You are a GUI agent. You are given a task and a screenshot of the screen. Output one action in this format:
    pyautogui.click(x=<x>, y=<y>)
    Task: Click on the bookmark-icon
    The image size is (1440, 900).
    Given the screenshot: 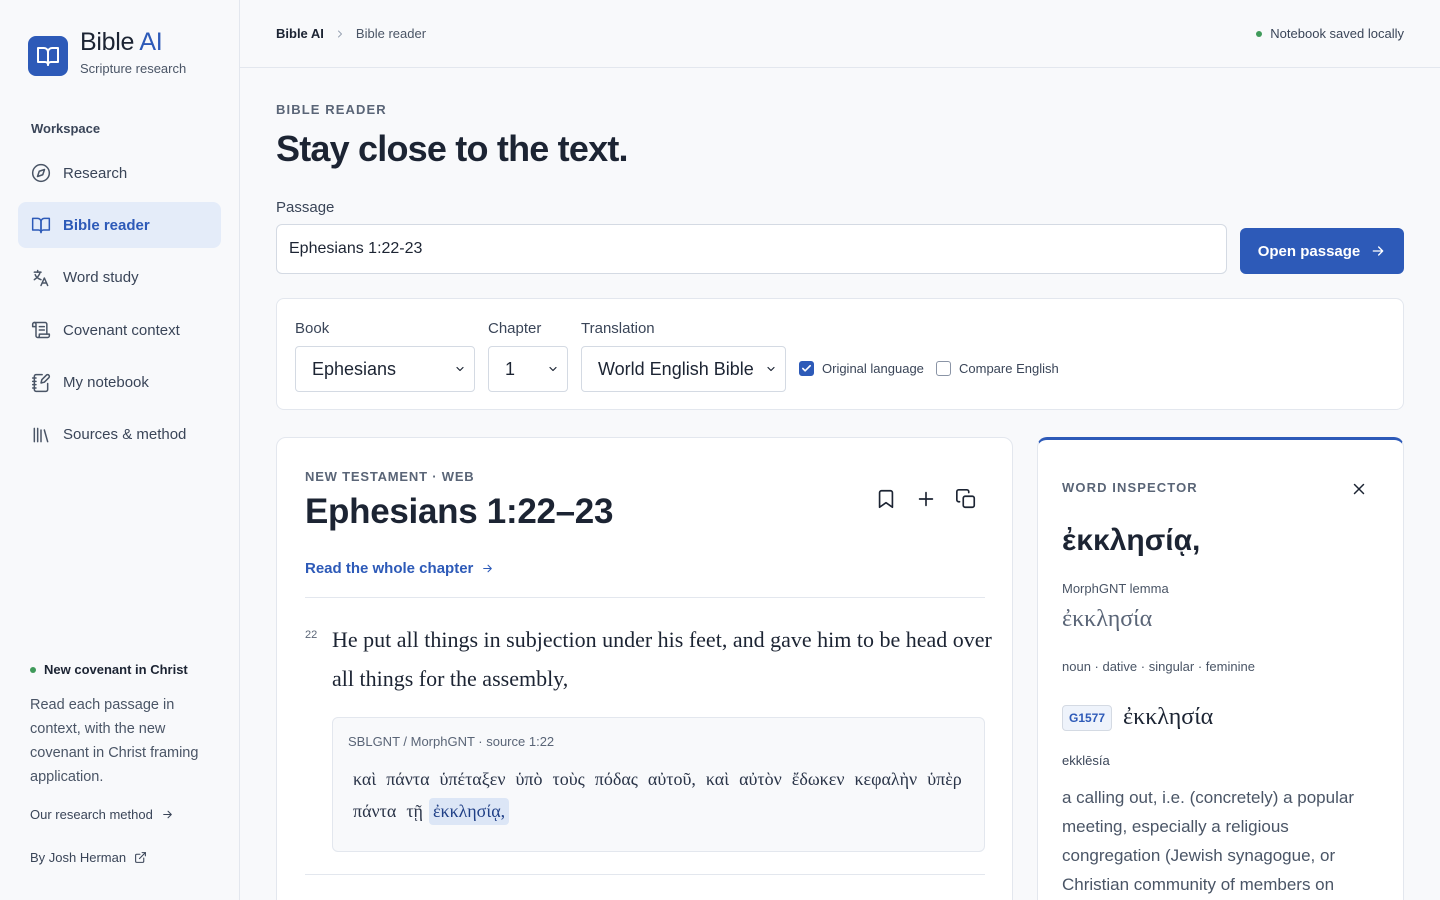 What is the action you would take?
    pyautogui.click(x=886, y=499)
    